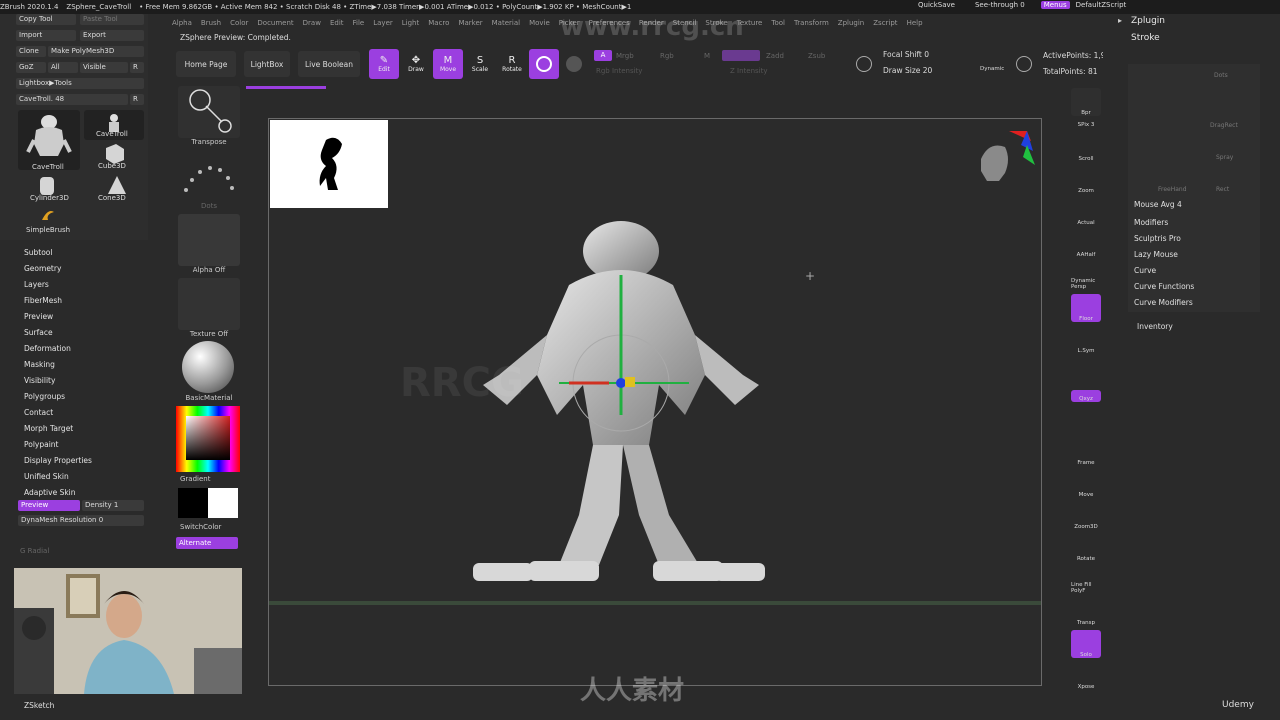  What do you see at coordinates (113, 505) in the screenshot?
I see `density-slider: Density 1` at bounding box center [113, 505].